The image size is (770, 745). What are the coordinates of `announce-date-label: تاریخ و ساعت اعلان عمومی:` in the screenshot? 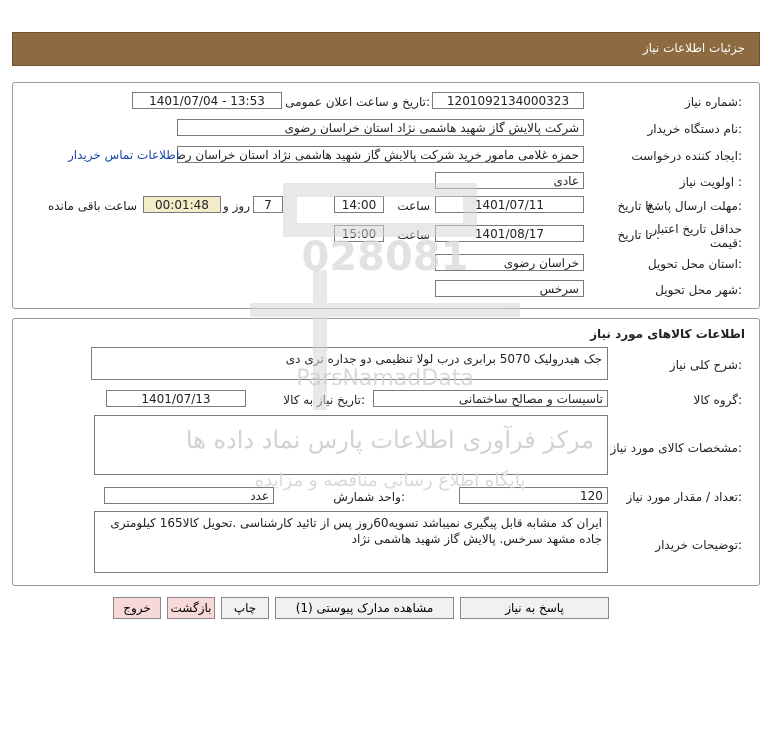 It's located at (357, 102).